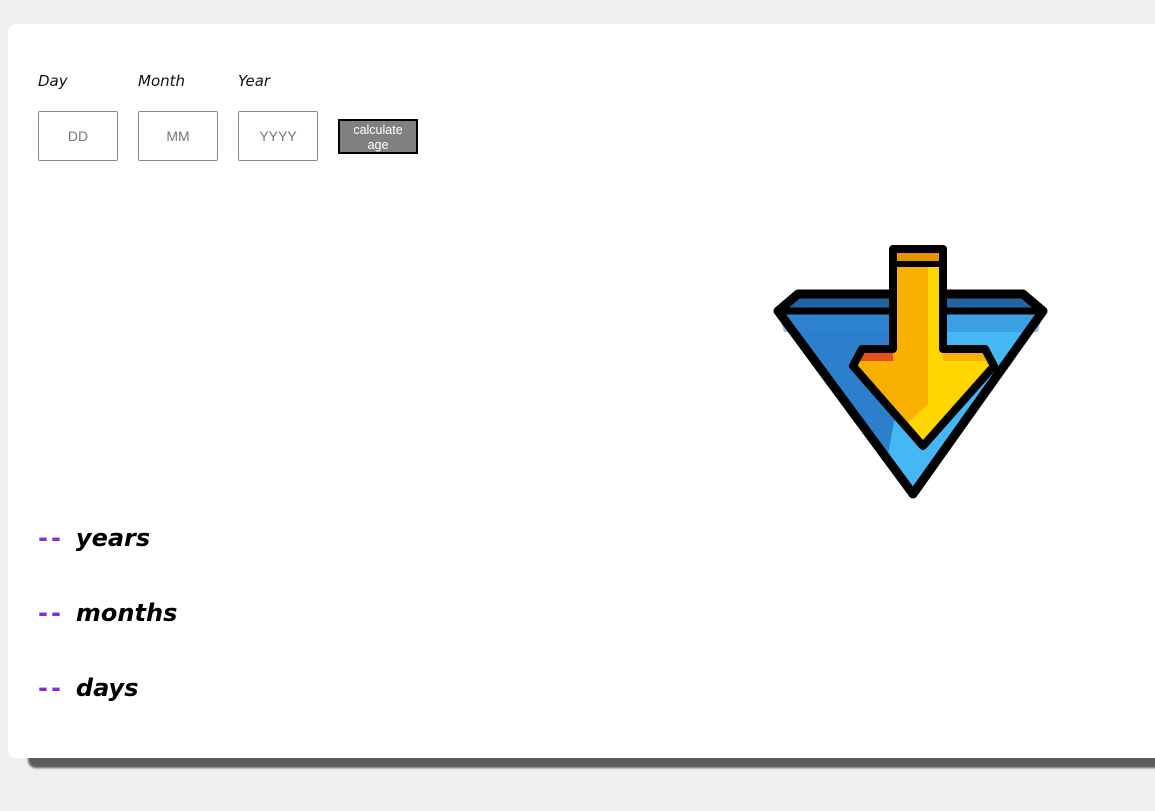 Image resolution: width=1155 pixels, height=811 pixels. I want to click on years-unit: years, so click(113, 538).